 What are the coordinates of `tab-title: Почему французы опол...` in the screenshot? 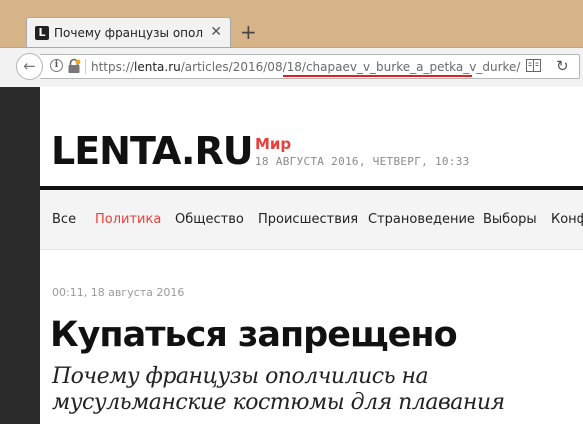 It's located at (129, 33).